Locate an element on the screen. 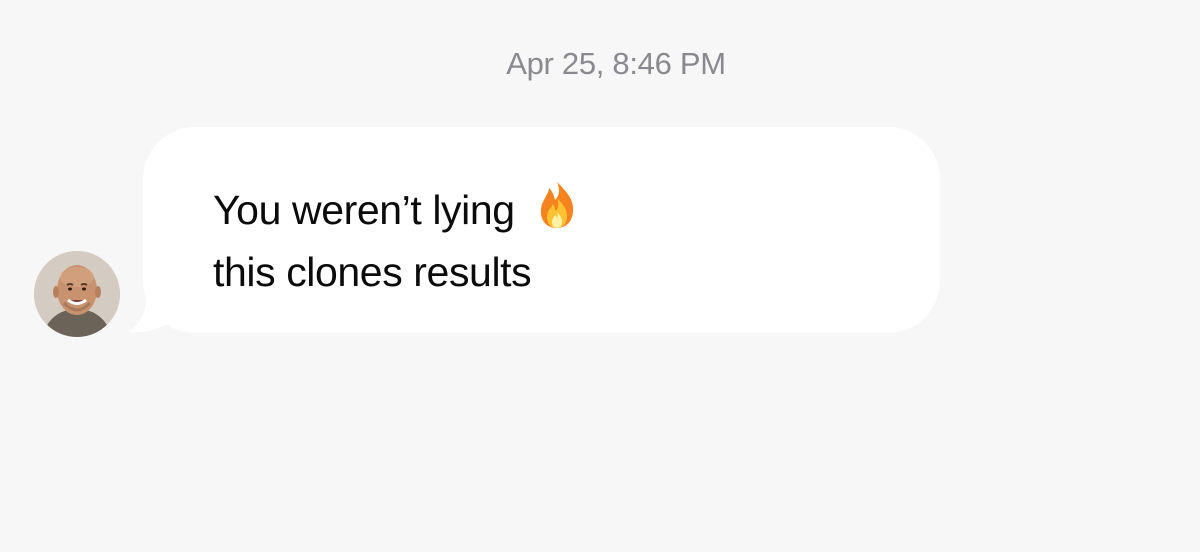  message-line-text: You weren’t lying is located at coordinates (364, 210).